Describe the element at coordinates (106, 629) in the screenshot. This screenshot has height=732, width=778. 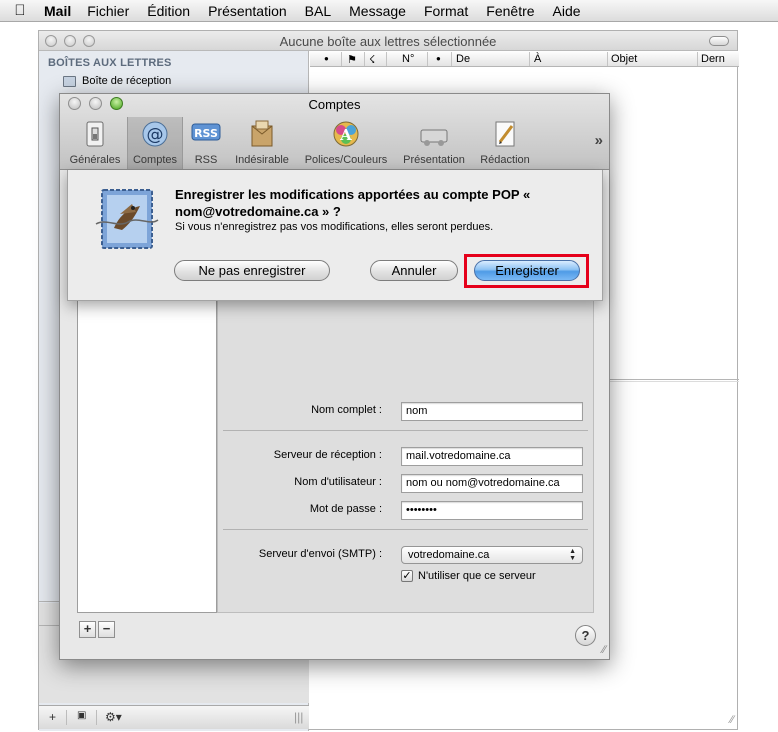
I see `remove-account-button: −` at that location.